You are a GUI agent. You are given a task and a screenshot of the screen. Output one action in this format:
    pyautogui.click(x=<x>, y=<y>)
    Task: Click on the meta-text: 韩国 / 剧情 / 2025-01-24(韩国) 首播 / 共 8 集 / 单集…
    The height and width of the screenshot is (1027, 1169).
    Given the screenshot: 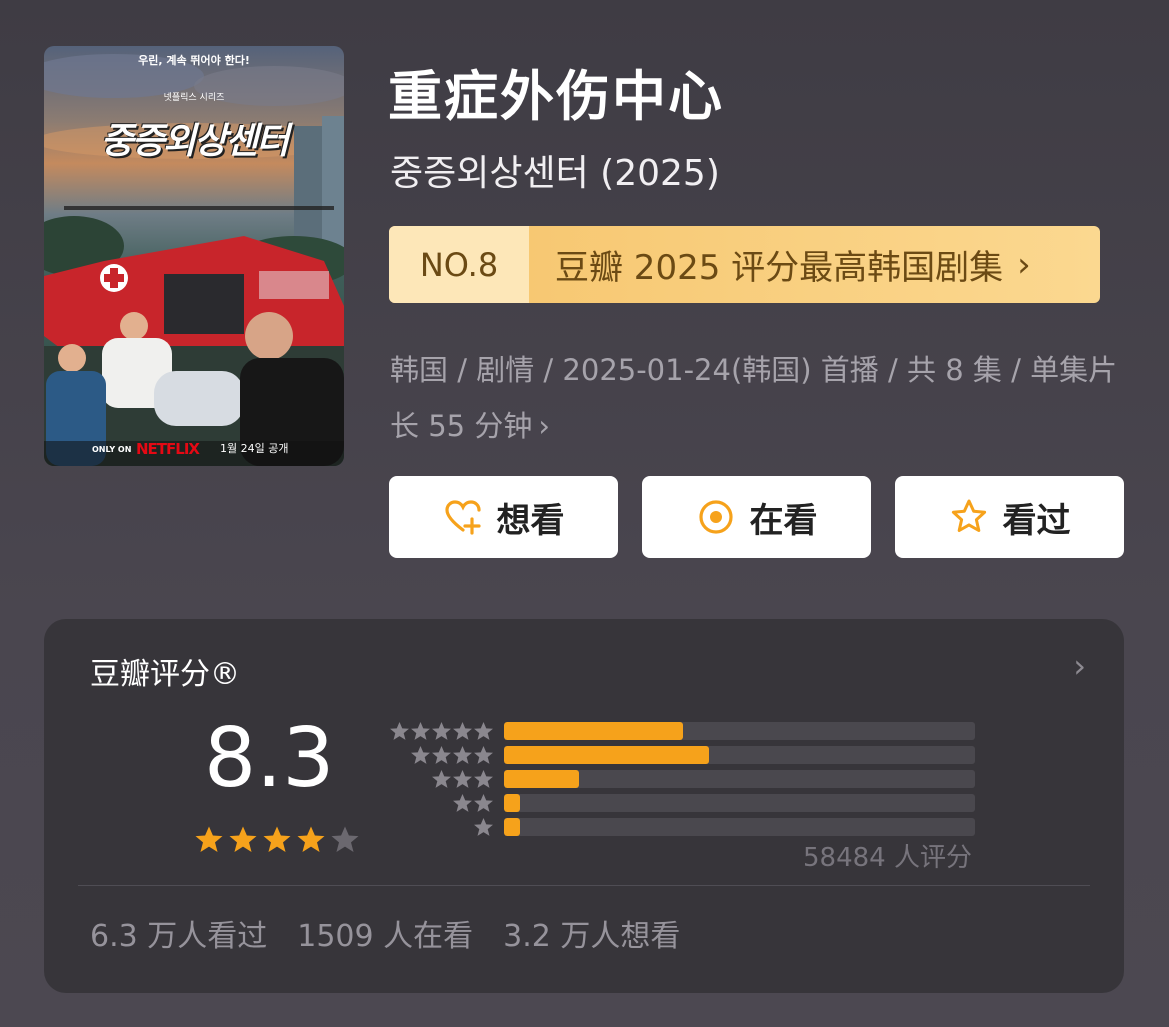 What is the action you would take?
    pyautogui.click(x=754, y=398)
    